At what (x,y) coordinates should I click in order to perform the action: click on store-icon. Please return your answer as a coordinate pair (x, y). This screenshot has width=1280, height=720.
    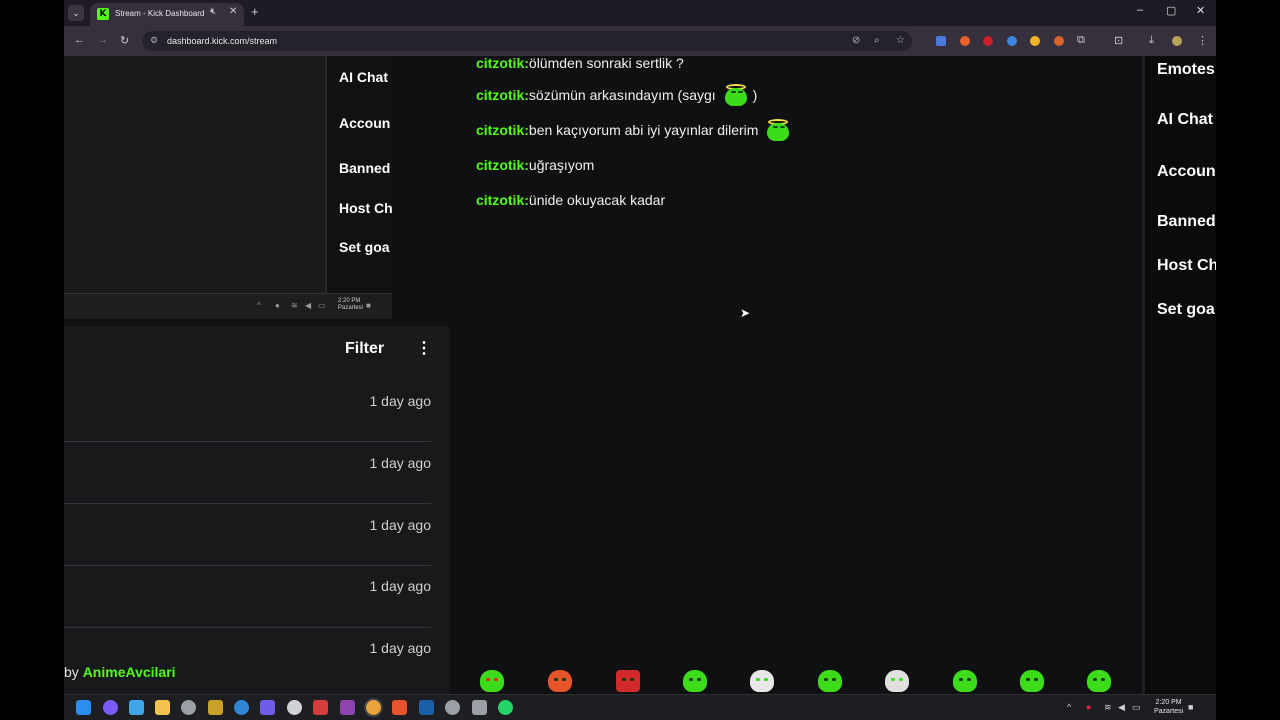
    Looking at the image, I should click on (136, 707).